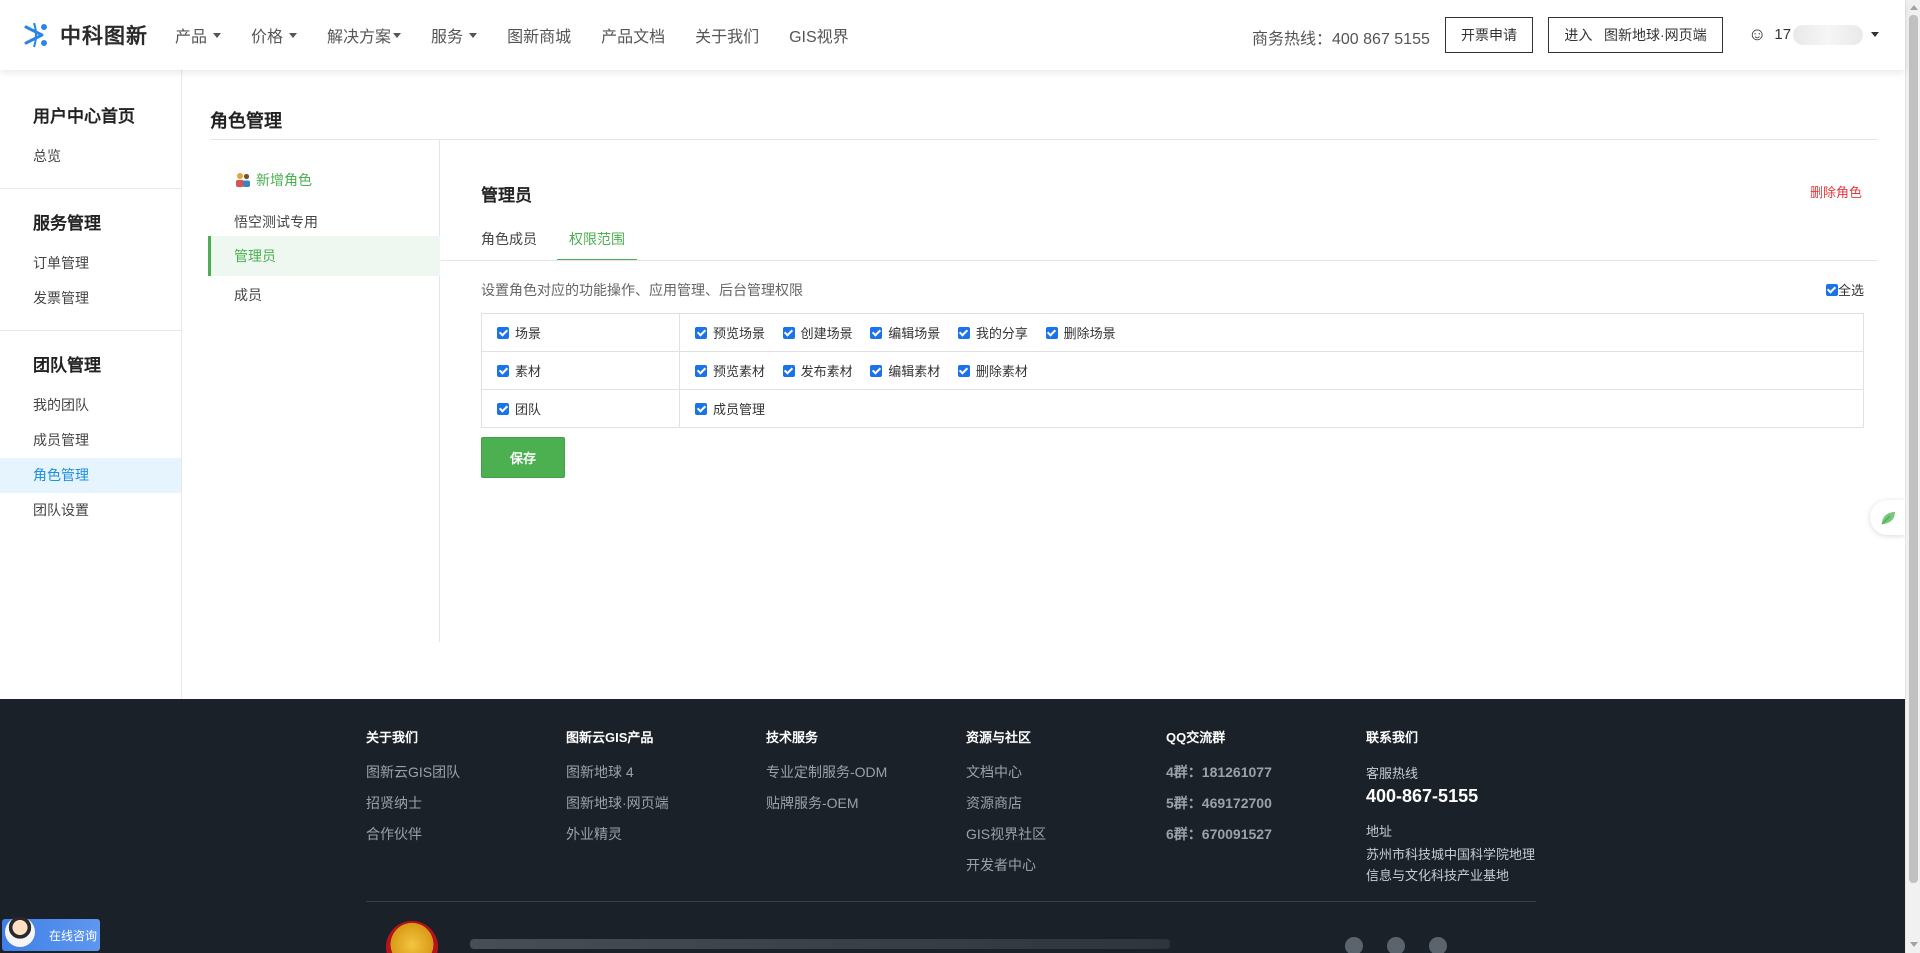 This screenshot has height=953, width=1920. I want to click on qq-group: 4群：181261077, so click(1219, 772).